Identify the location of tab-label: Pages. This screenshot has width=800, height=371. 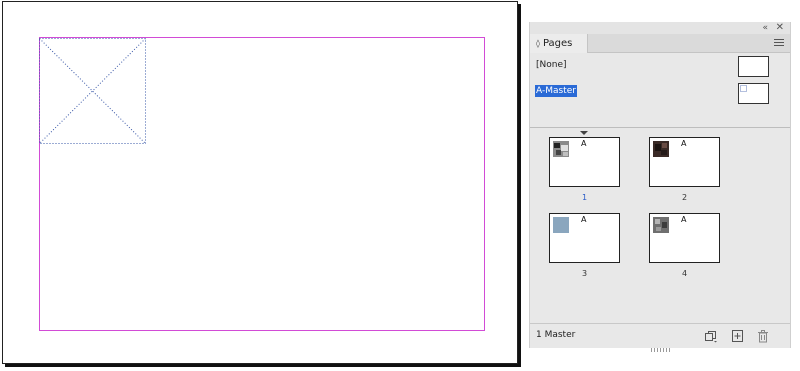
(557, 43).